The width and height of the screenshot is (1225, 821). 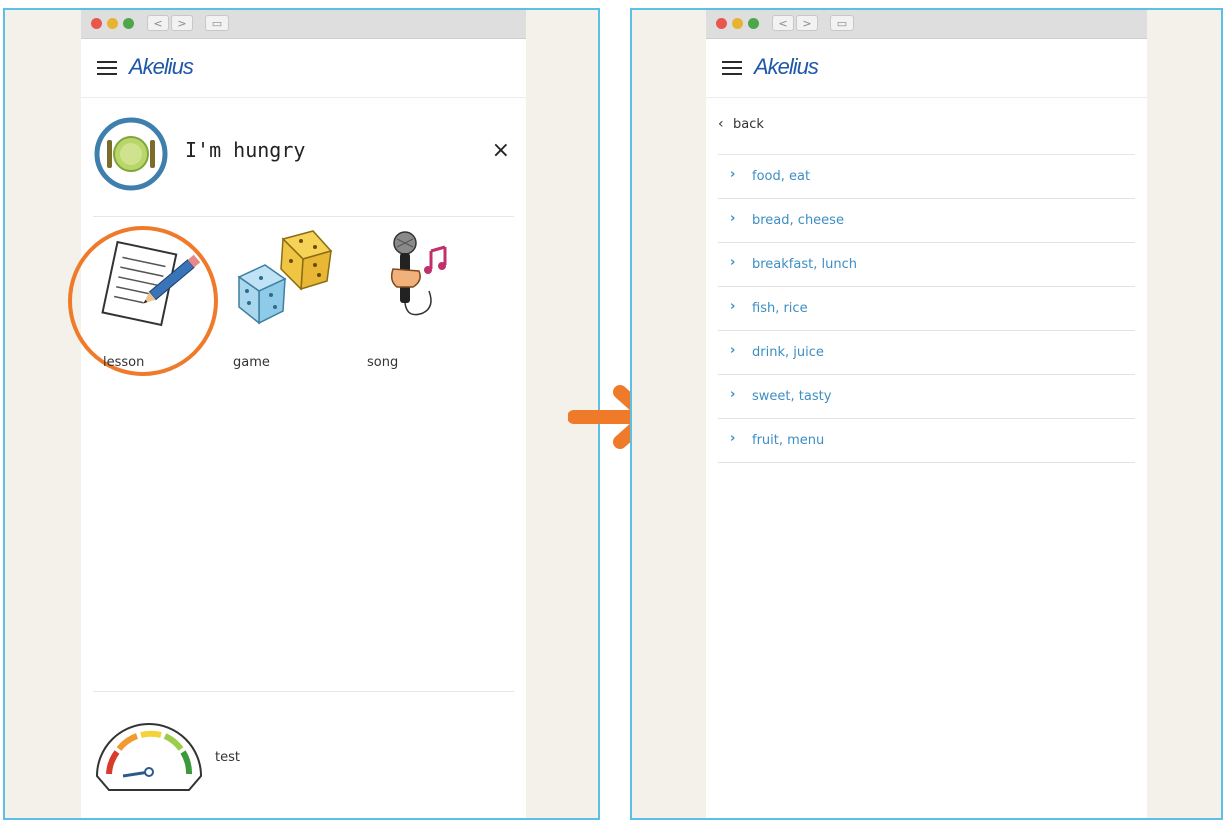 I want to click on activity-label: game, so click(x=251, y=362).